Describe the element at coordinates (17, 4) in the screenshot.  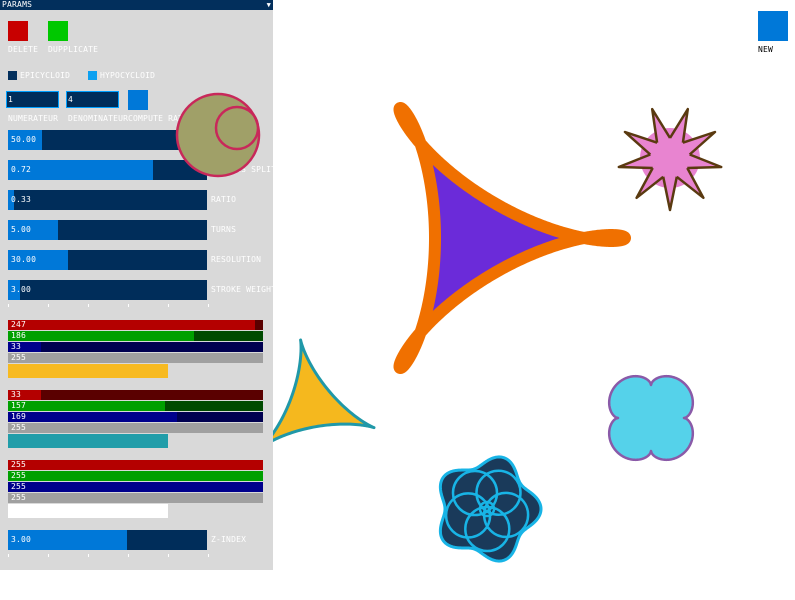
I see `panel-title: PARAMS` at that location.